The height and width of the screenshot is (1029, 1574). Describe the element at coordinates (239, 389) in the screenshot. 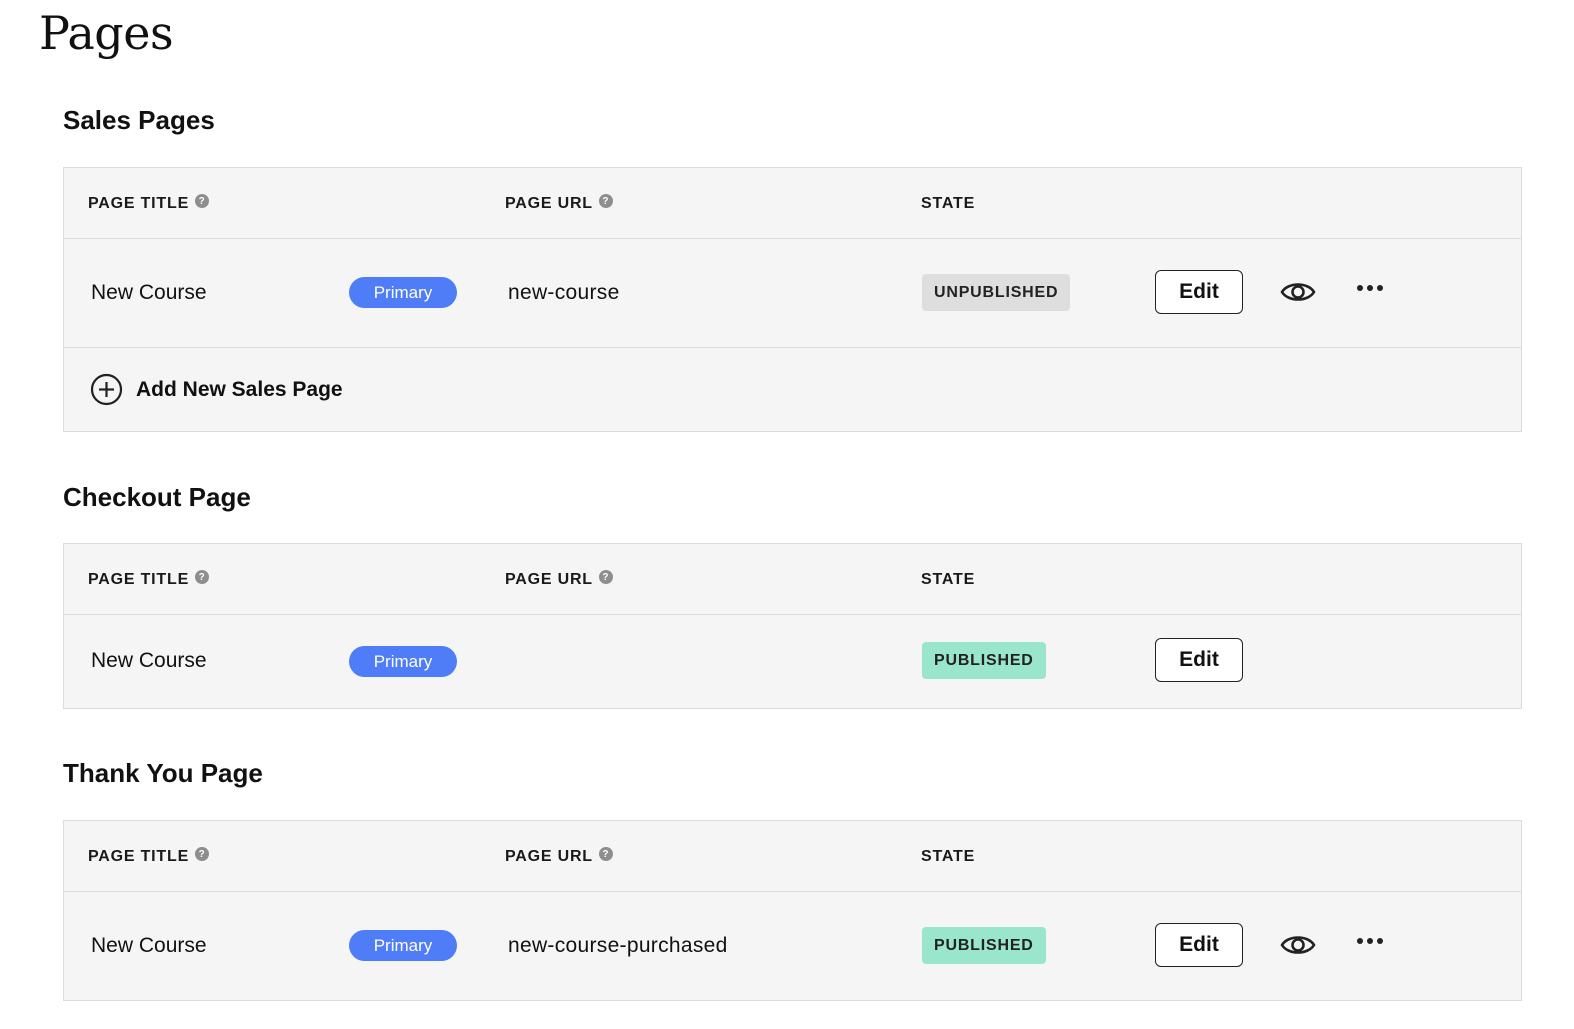

I see `add-button-label: Add New Sales Page` at that location.